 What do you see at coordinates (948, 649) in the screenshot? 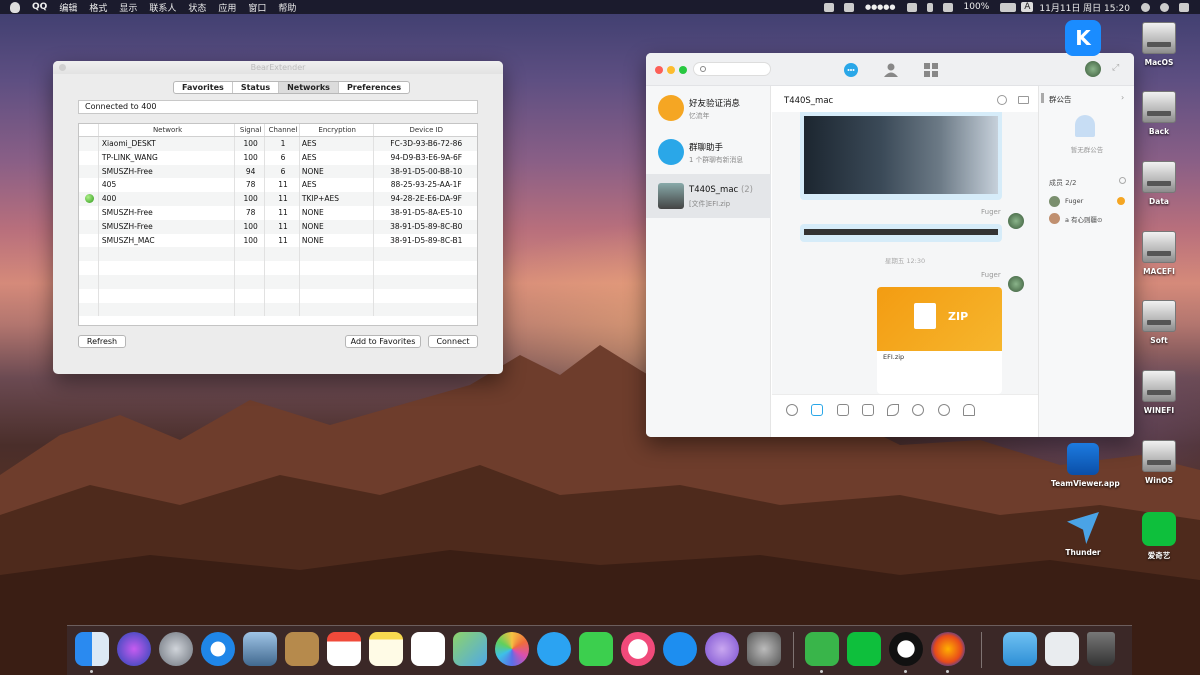
I see `firefox-icon` at bounding box center [948, 649].